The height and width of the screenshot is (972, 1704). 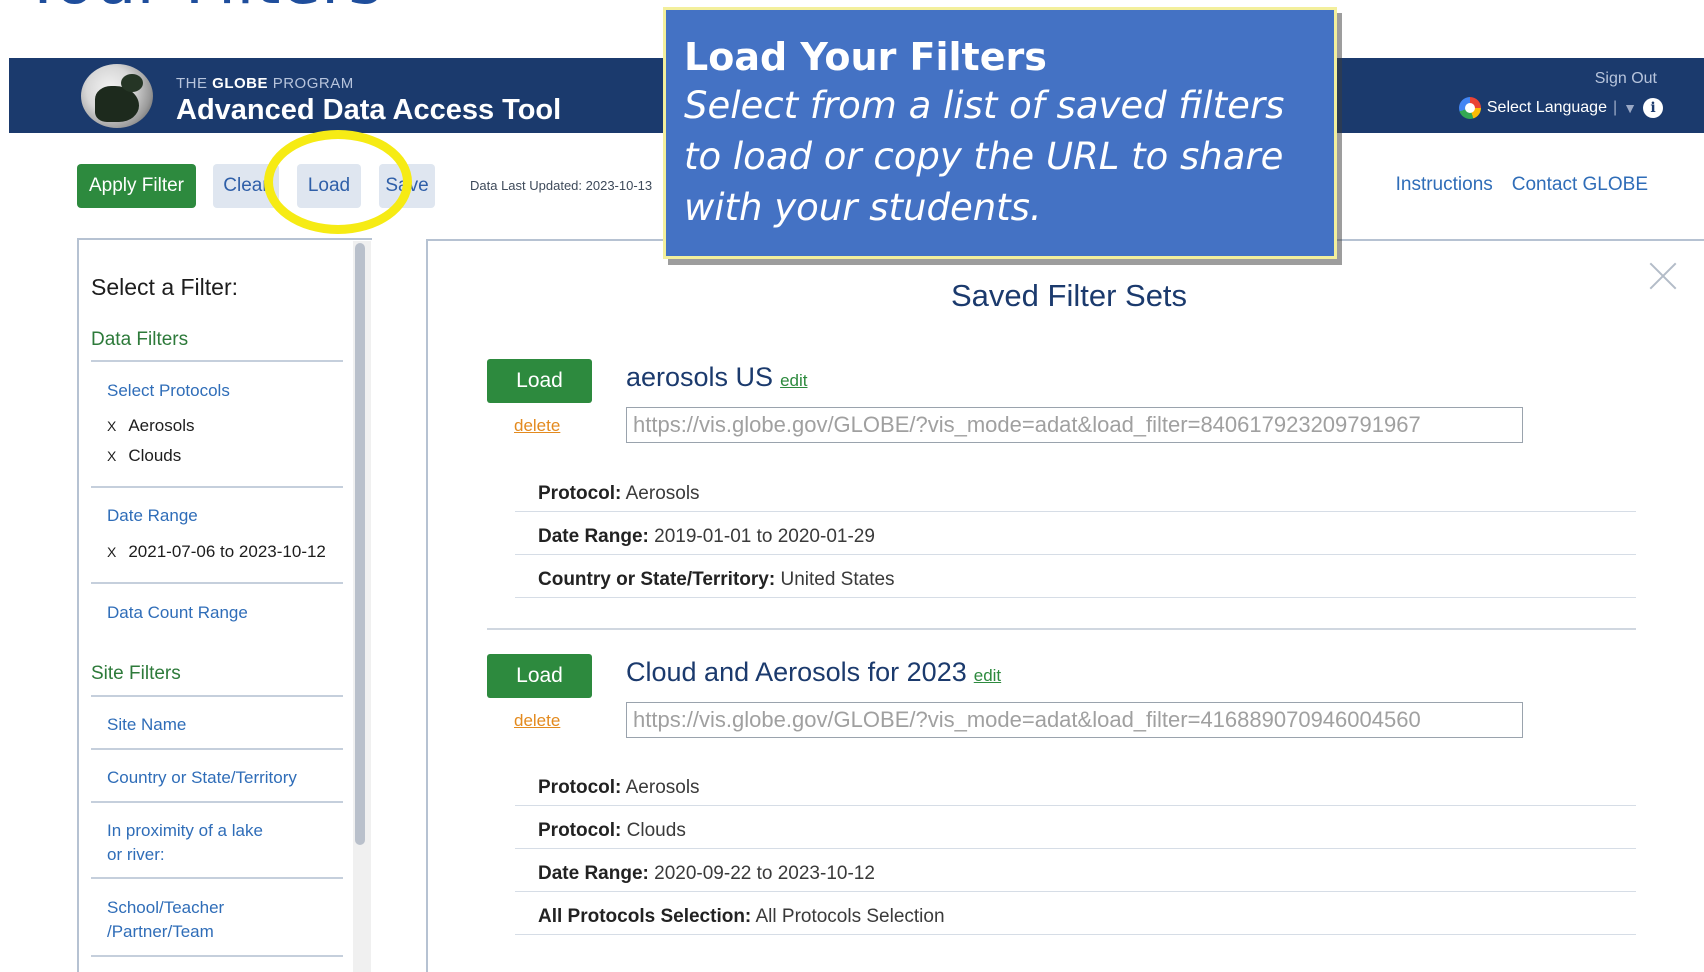 What do you see at coordinates (1630, 108) in the screenshot?
I see `dropdown-arrow-icon: ▼` at bounding box center [1630, 108].